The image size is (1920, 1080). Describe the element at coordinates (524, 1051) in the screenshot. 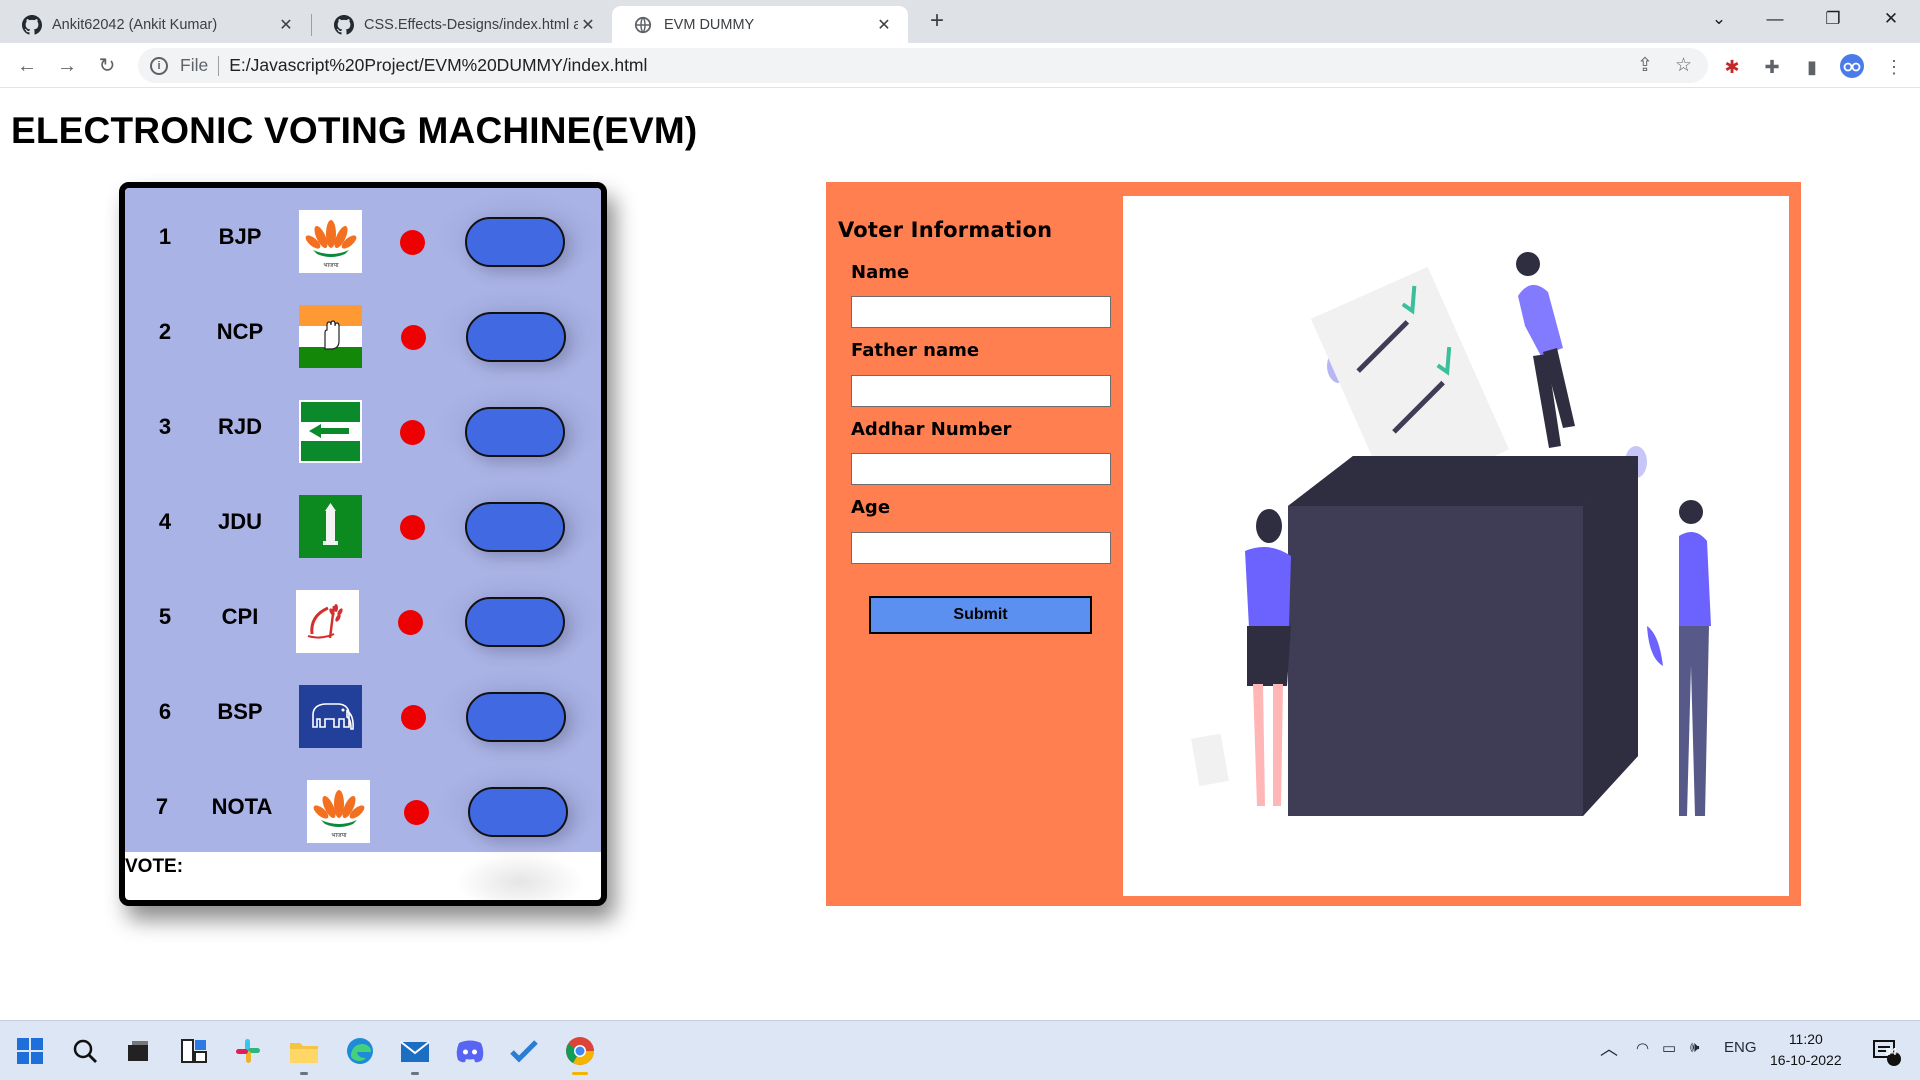

I see `todo-check-icon` at that location.